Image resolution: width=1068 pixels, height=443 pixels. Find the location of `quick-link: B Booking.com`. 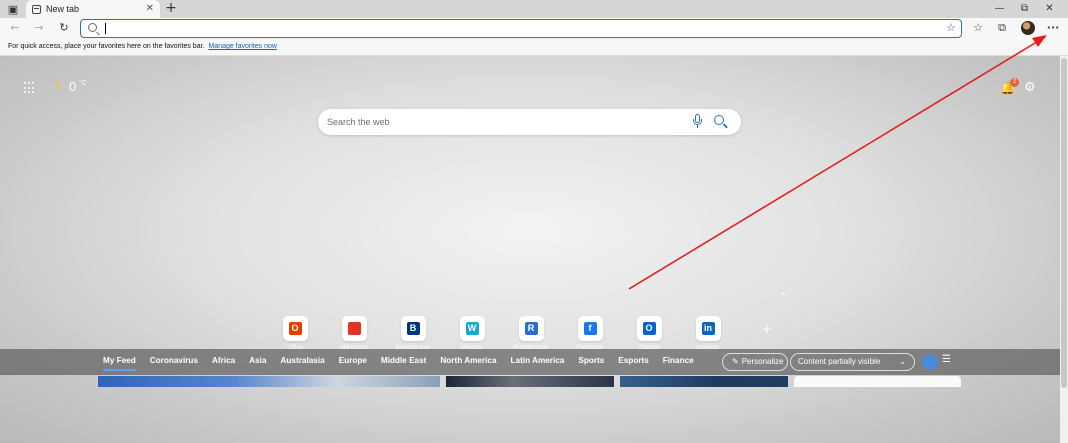

quick-link: B Booking.com is located at coordinates (413, 333).